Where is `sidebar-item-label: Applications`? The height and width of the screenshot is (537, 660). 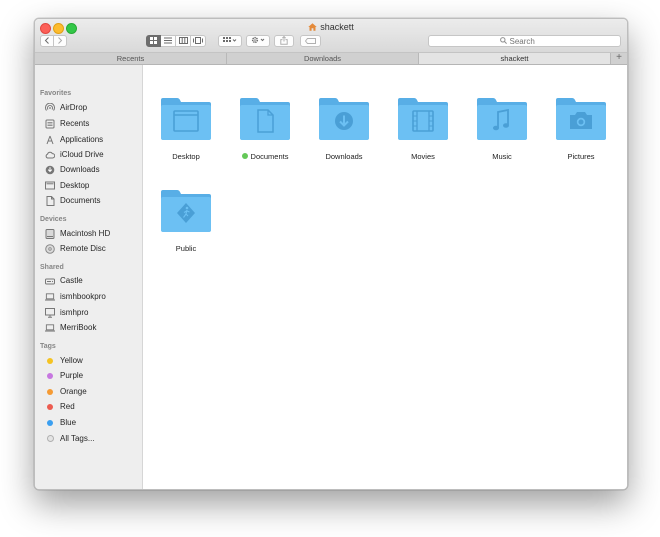 sidebar-item-label: Applications is located at coordinates (82, 139).